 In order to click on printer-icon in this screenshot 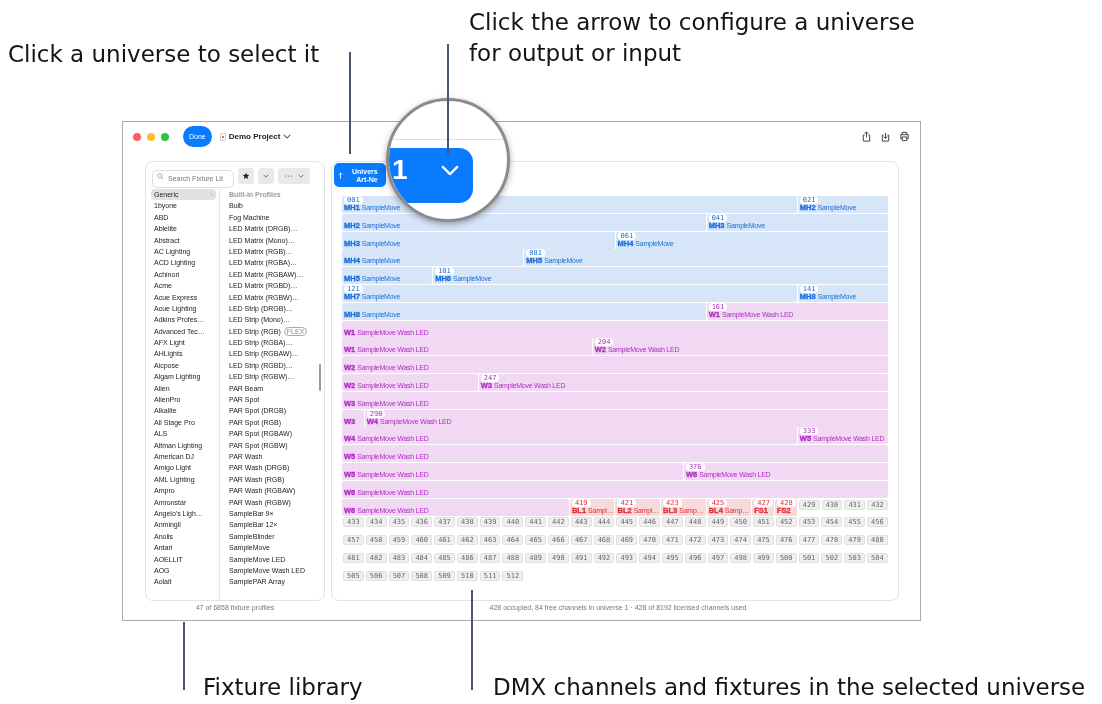, I will do `click(904, 136)`.